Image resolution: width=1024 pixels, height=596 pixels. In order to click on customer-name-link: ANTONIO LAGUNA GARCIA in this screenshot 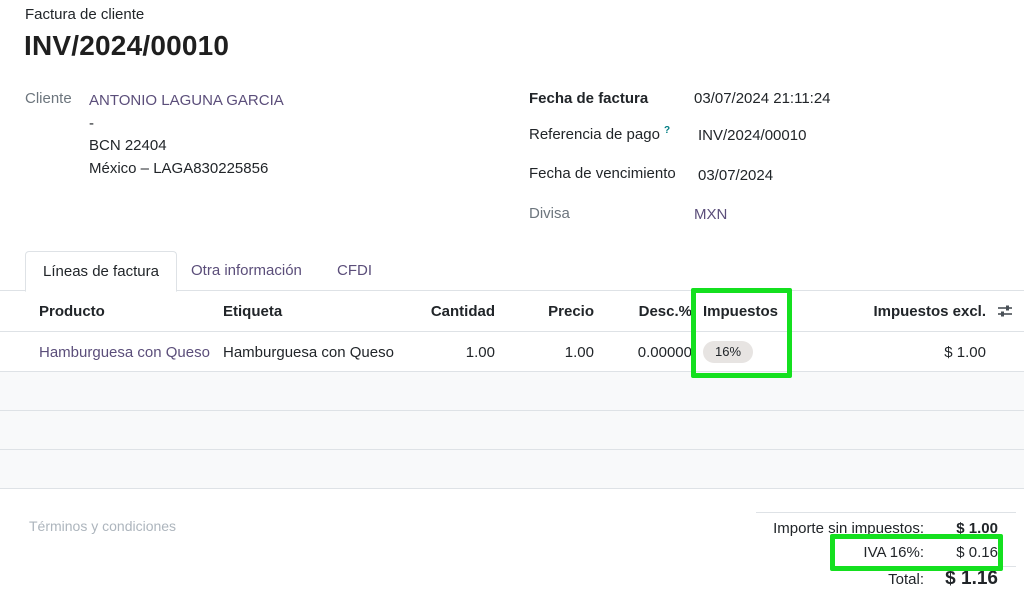, I will do `click(186, 101)`.